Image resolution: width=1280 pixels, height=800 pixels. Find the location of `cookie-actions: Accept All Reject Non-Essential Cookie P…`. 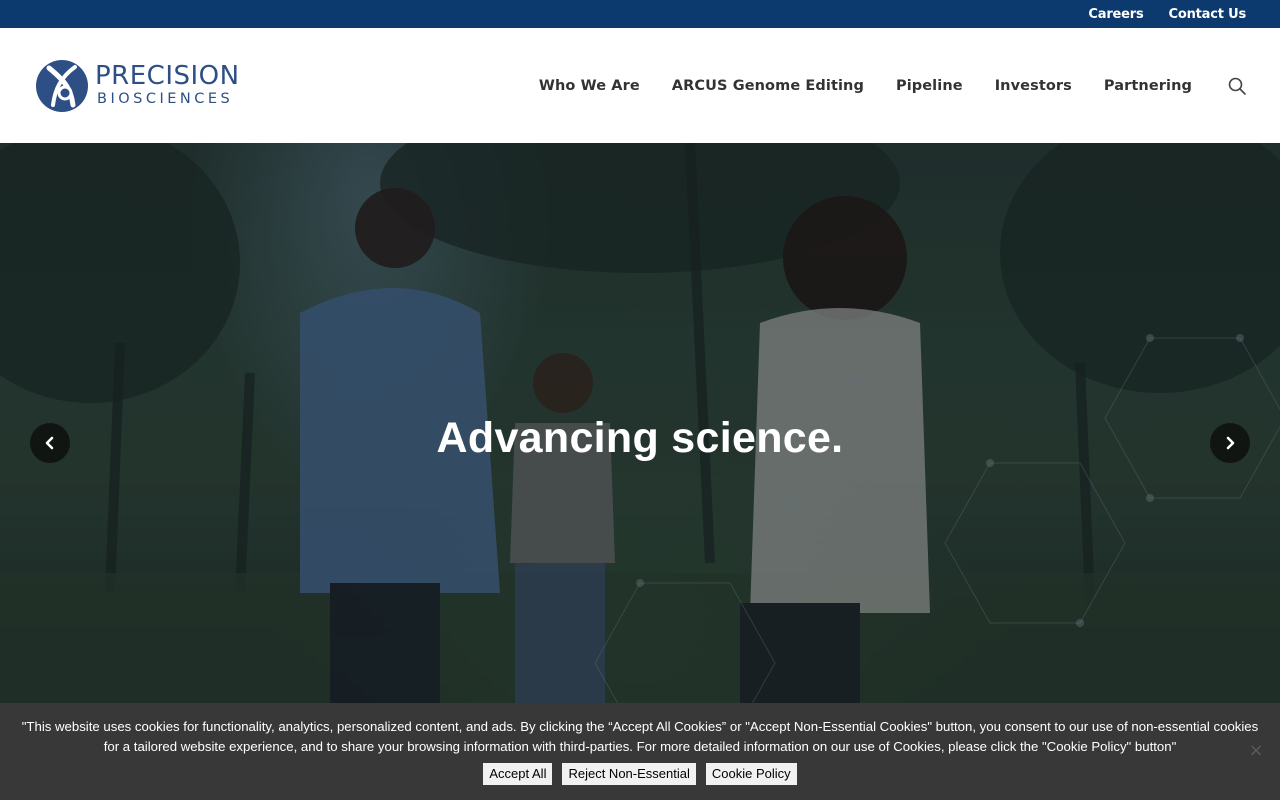

cookie-actions: Accept All Reject Non-Essential Cookie P… is located at coordinates (640, 774).